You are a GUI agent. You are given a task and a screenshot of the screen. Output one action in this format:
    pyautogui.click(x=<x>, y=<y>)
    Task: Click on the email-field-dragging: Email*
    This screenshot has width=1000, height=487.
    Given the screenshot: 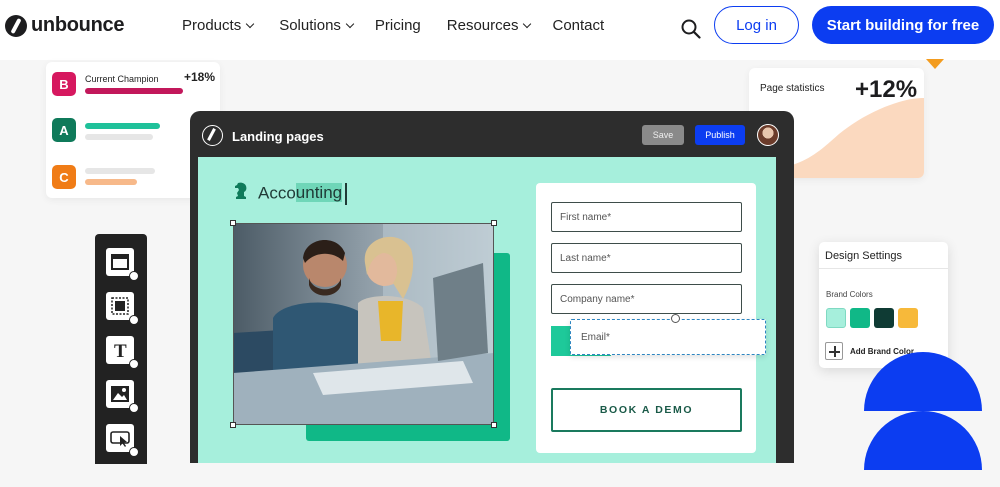 What is the action you would take?
    pyautogui.click(x=668, y=337)
    